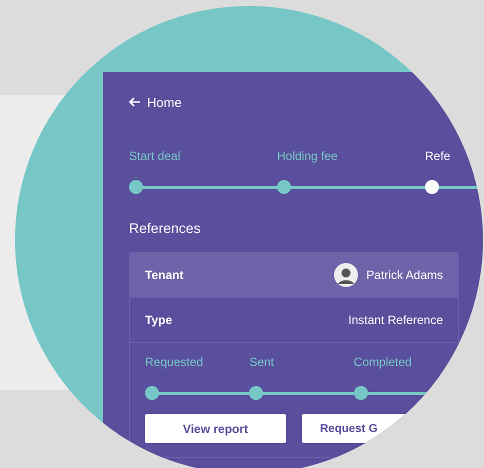  What do you see at coordinates (437, 156) in the screenshot?
I see `step-label: Refe` at bounding box center [437, 156].